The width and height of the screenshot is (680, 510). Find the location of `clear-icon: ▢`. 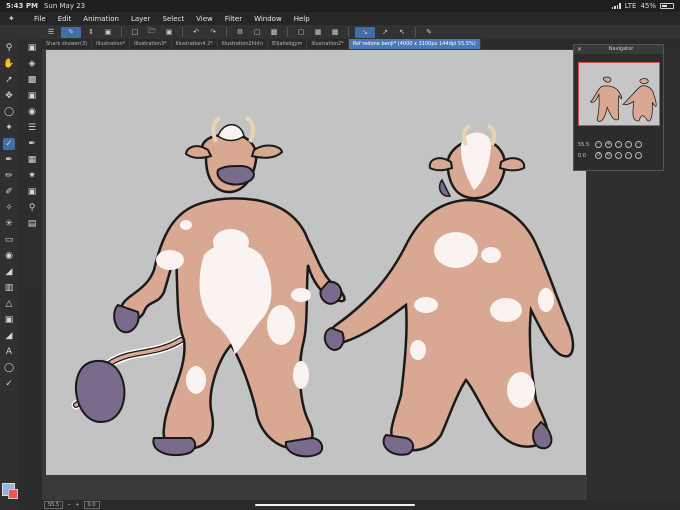

clear-icon: ▢ is located at coordinates (257, 32).